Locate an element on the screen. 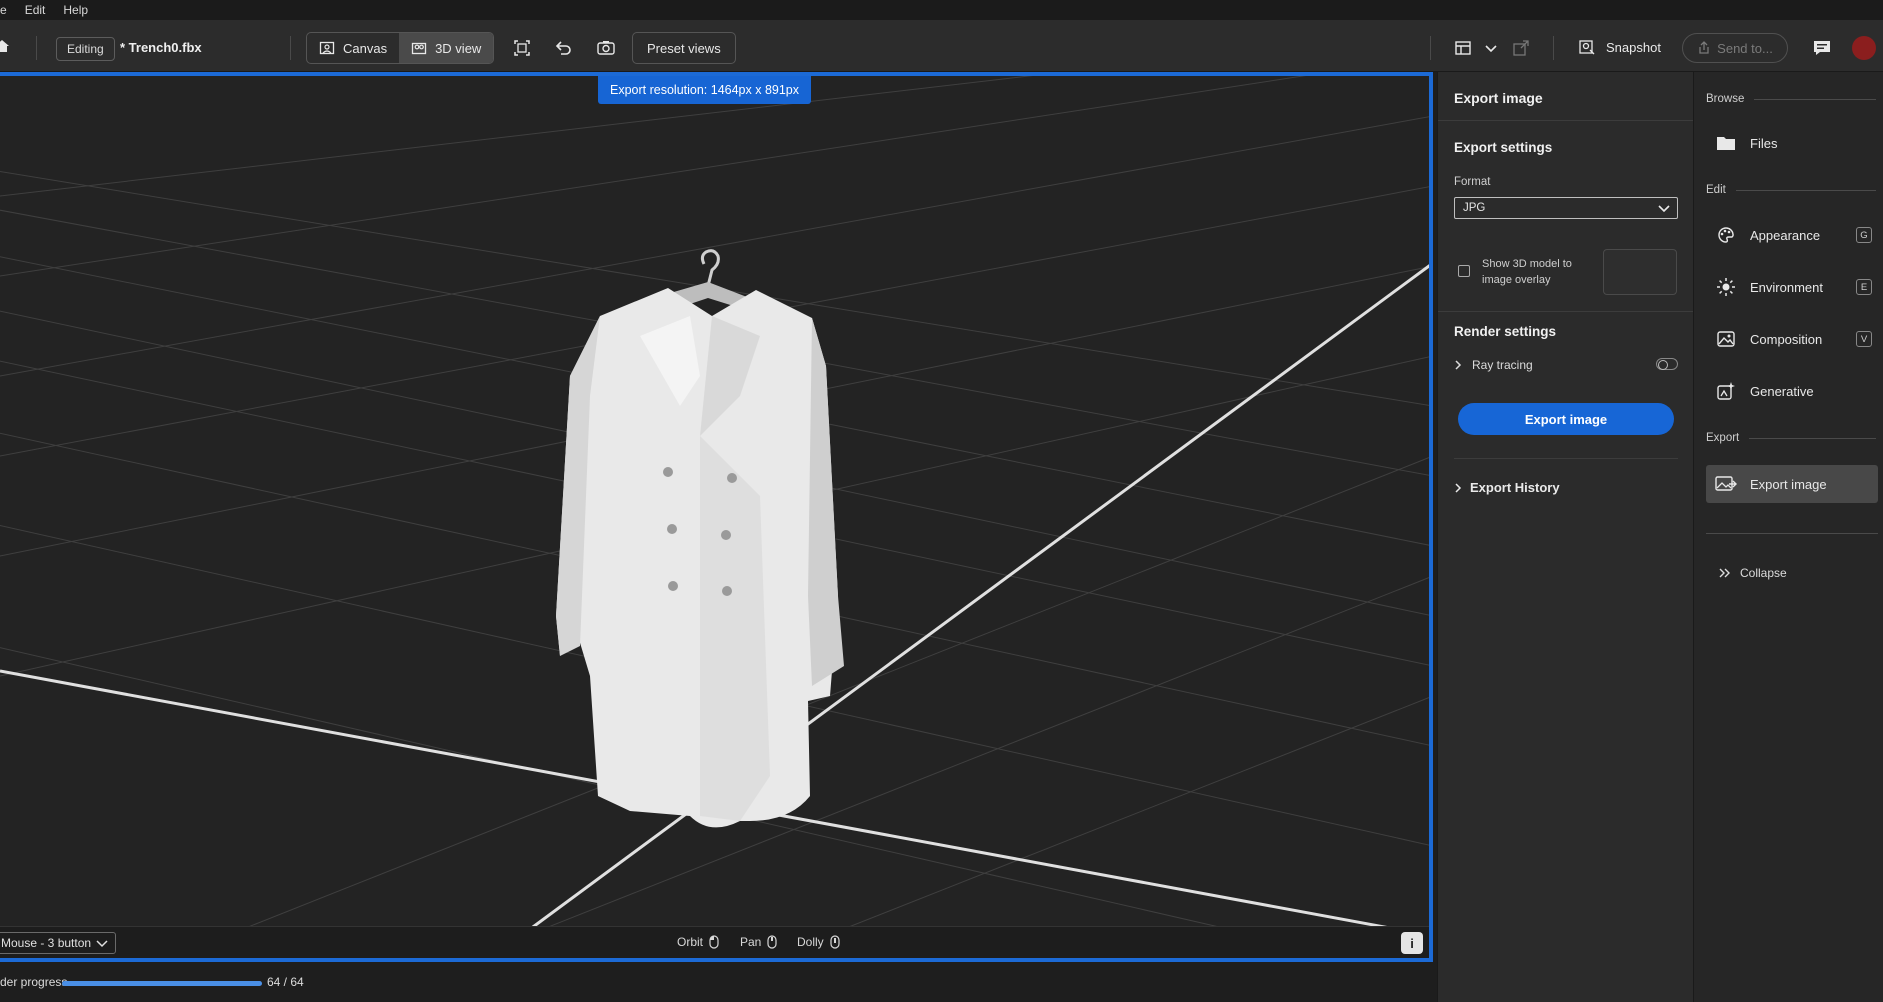 This screenshot has height=1002, width=1883. snapshot-button: Snapshot is located at coordinates (1619, 47).